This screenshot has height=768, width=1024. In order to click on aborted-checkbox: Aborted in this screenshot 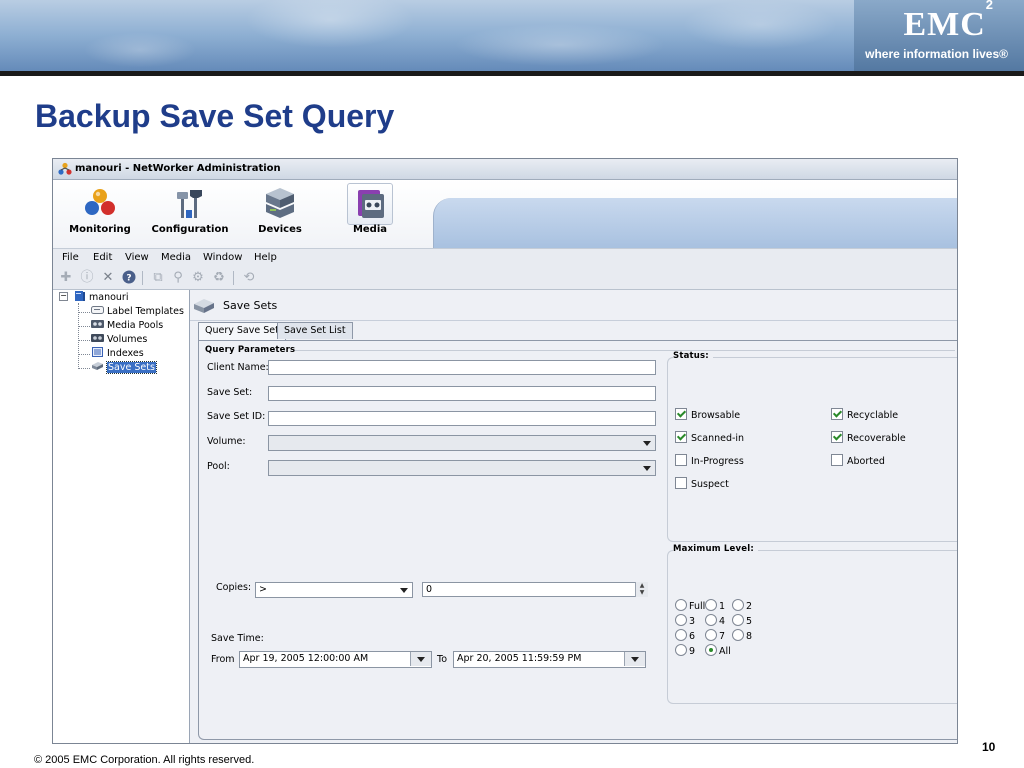, I will do `click(858, 460)`.